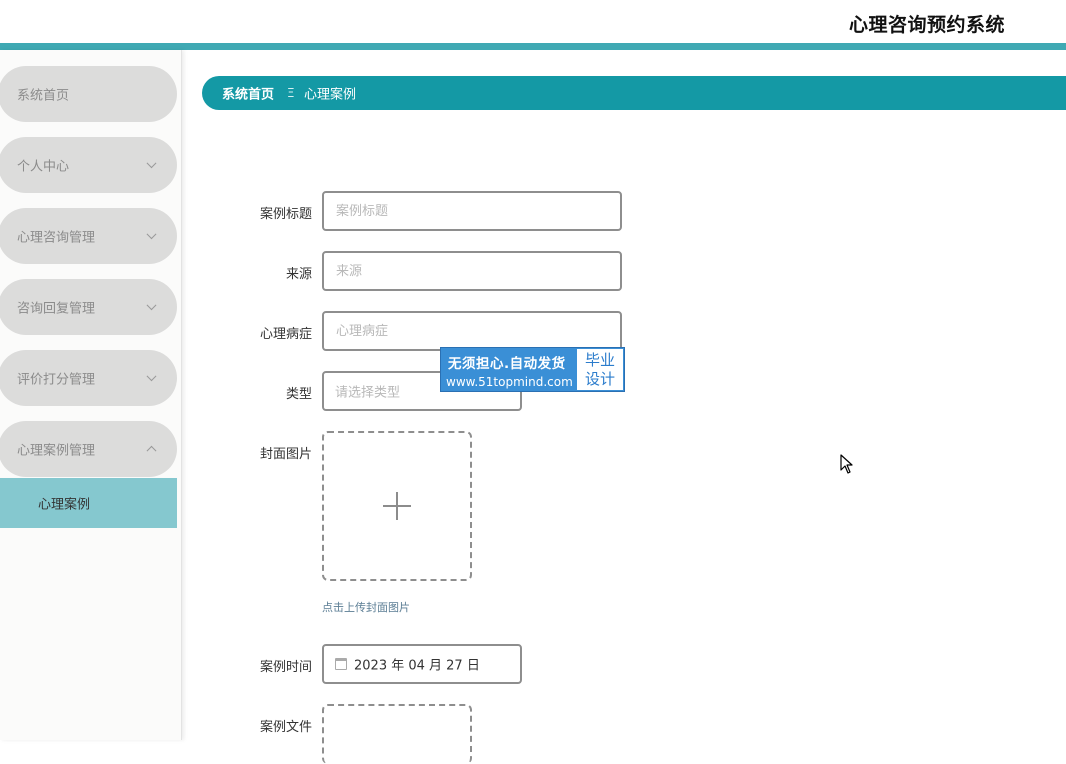  I want to click on watermark-badge-line-2: 设计, so click(599, 379).